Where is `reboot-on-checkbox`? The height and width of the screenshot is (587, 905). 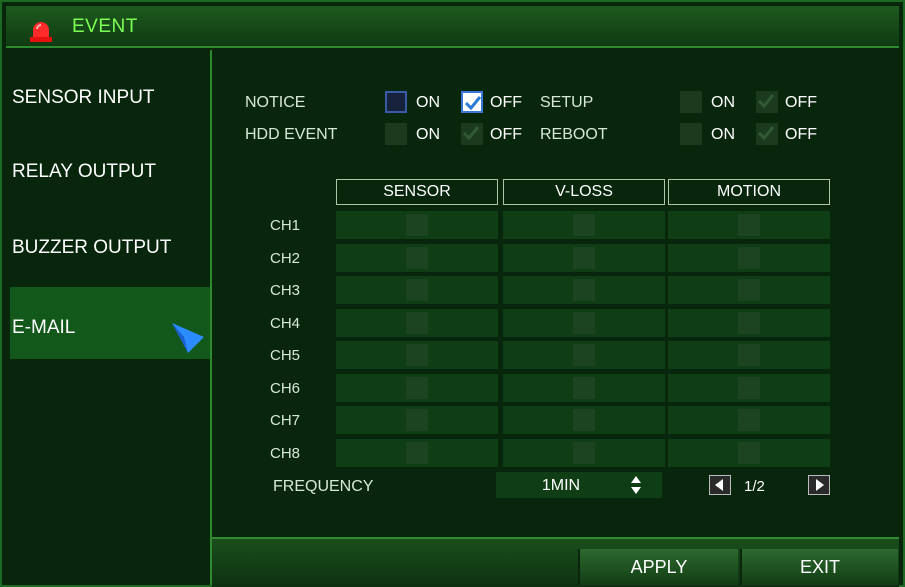 reboot-on-checkbox is located at coordinates (691, 134).